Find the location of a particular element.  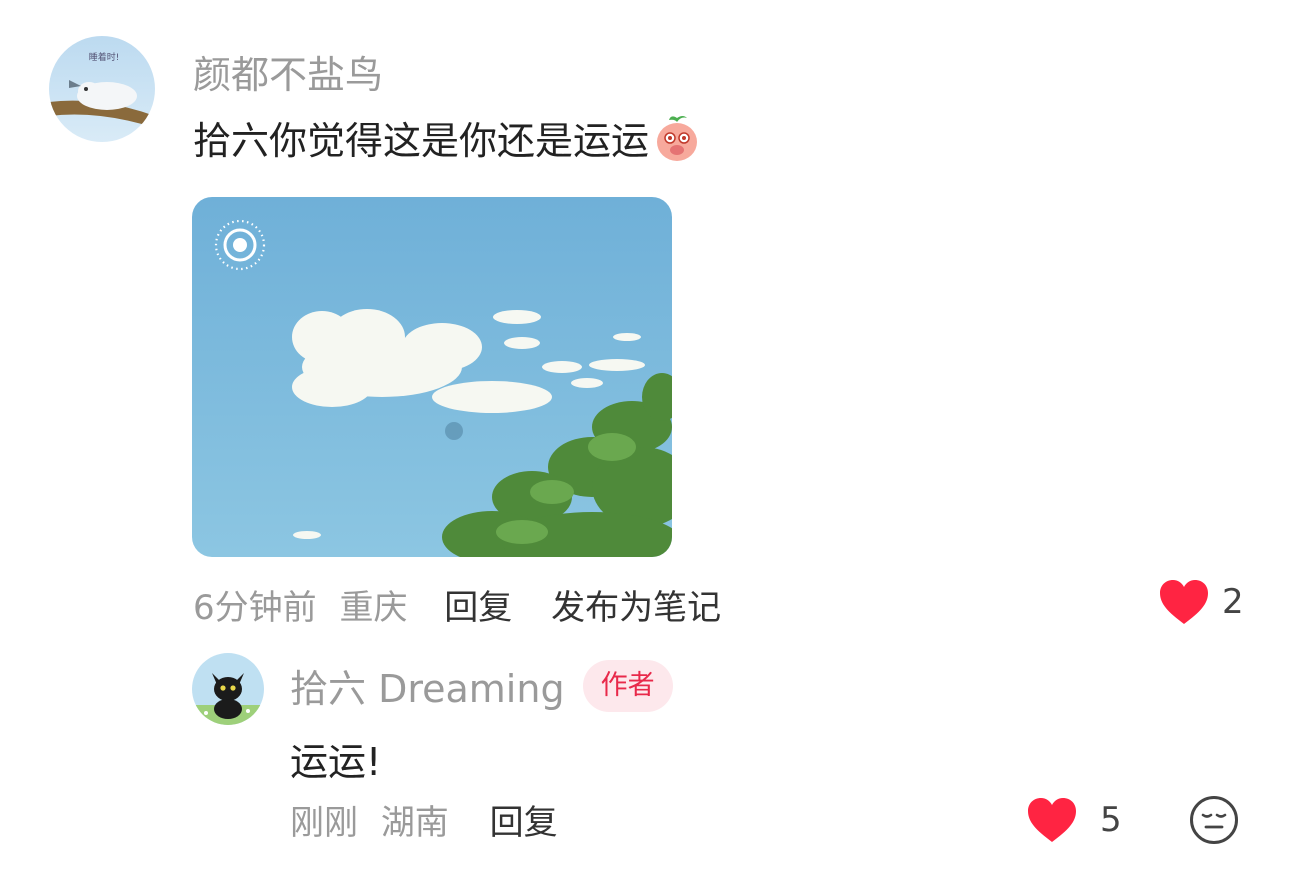

comment-like-button: 2 is located at coordinates (1201, 602).